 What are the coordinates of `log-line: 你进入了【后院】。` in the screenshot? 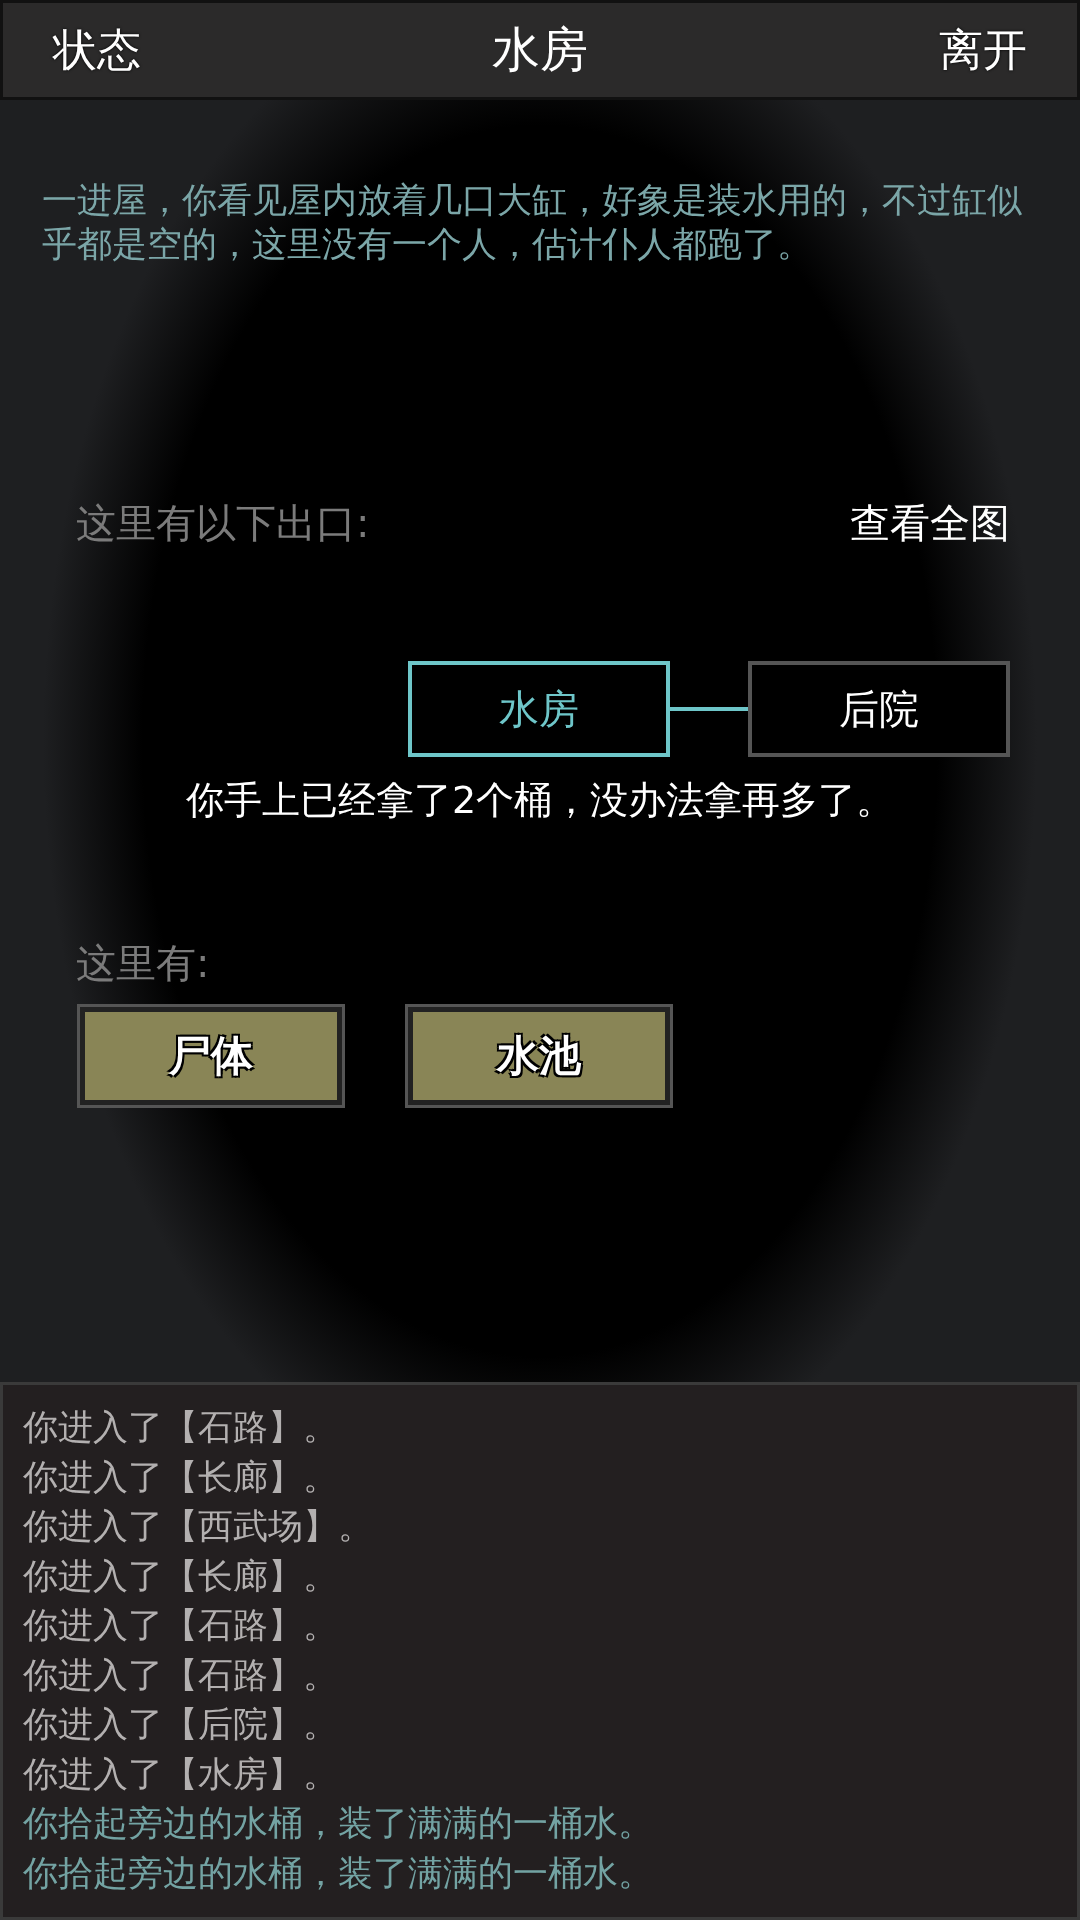 It's located at (181, 1724).